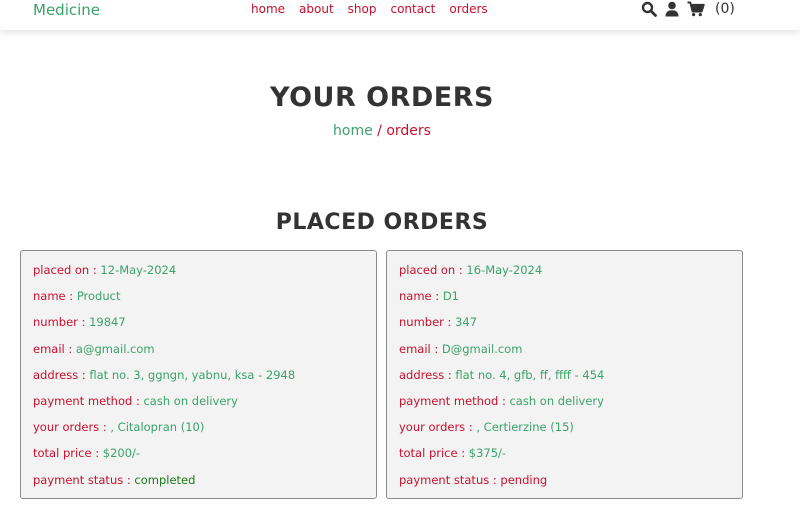 The width and height of the screenshot is (800, 505). I want to click on number-value: 347, so click(466, 322).